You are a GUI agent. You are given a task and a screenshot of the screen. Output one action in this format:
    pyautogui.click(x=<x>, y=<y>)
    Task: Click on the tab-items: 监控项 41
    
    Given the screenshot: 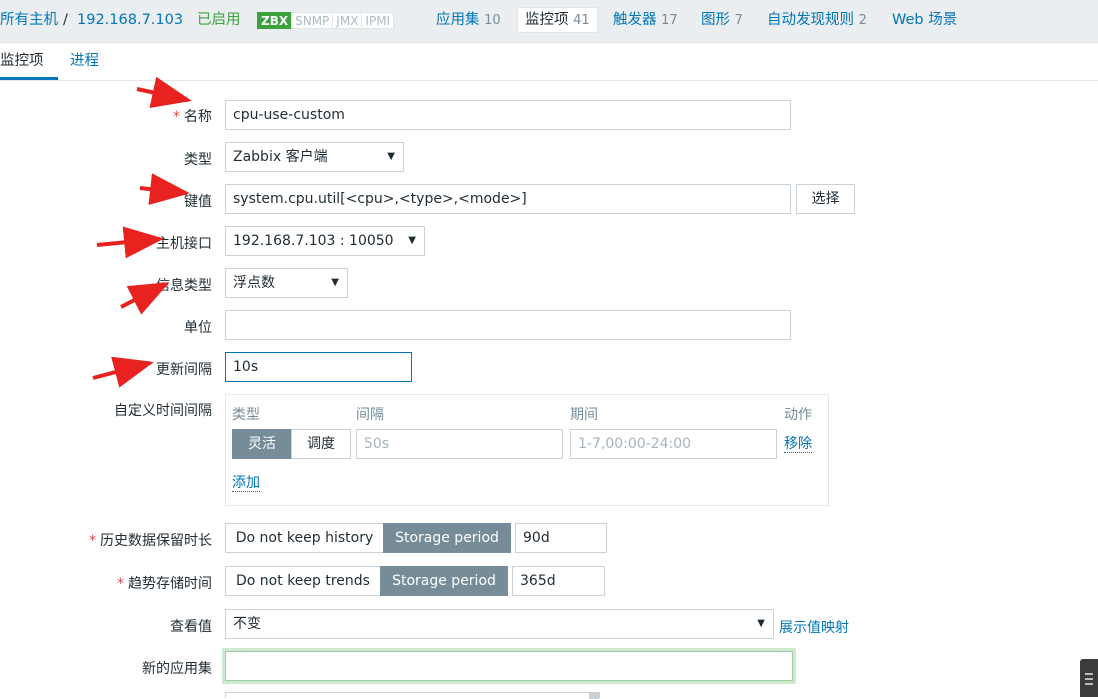 What is the action you would take?
    pyautogui.click(x=557, y=20)
    